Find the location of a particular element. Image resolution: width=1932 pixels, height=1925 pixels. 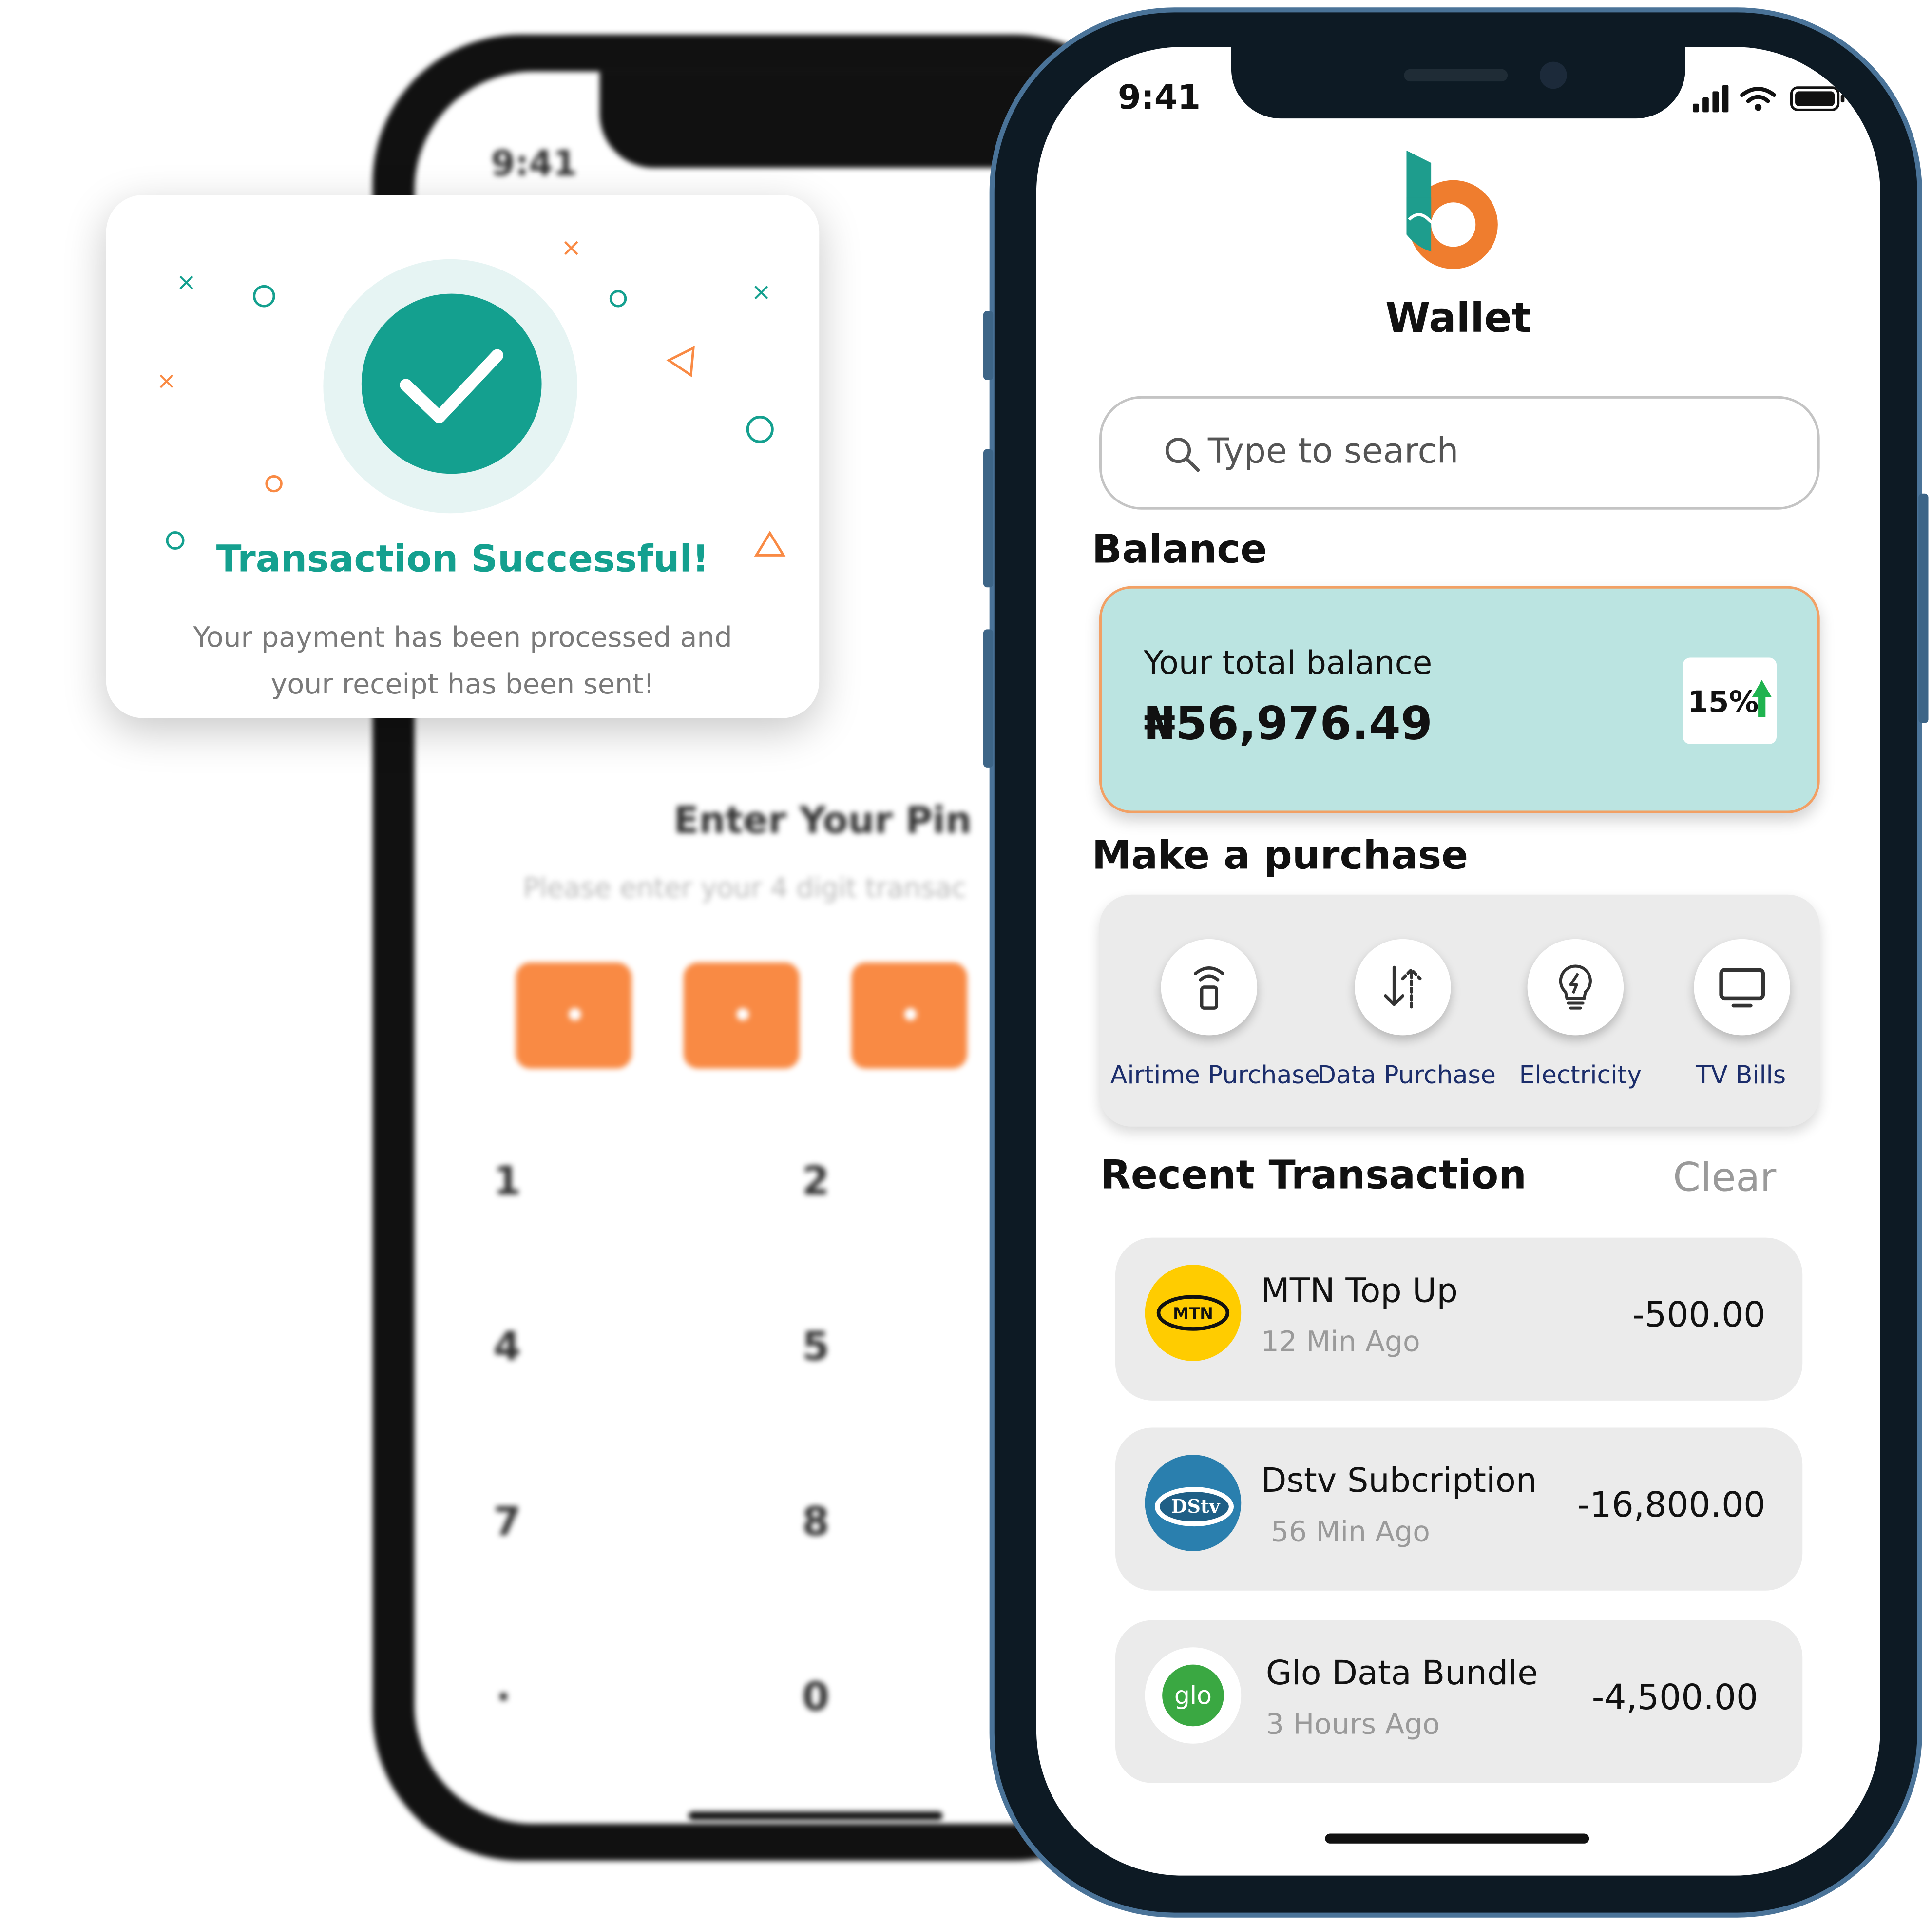

dstv-logo-icon: DStv is located at coordinates (1193, 1503).